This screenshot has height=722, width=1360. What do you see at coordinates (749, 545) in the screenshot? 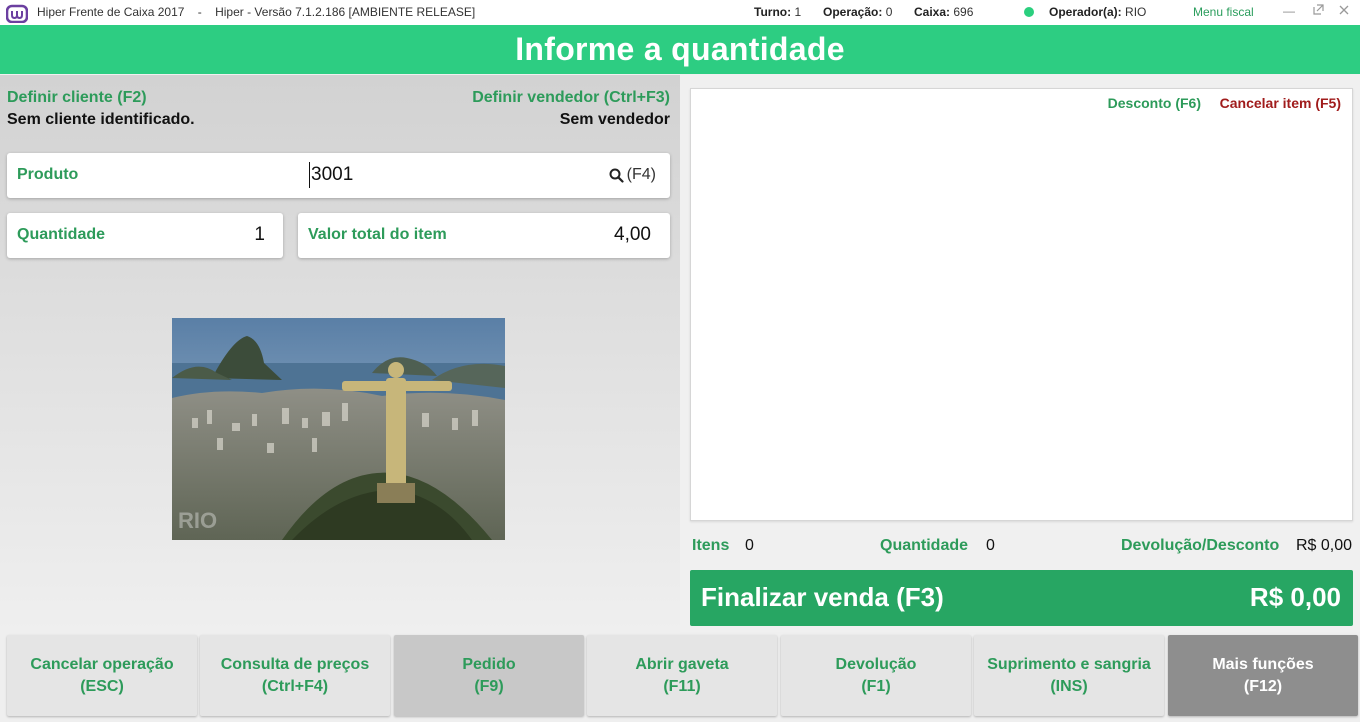
I see `items-count-value: 0` at bounding box center [749, 545].